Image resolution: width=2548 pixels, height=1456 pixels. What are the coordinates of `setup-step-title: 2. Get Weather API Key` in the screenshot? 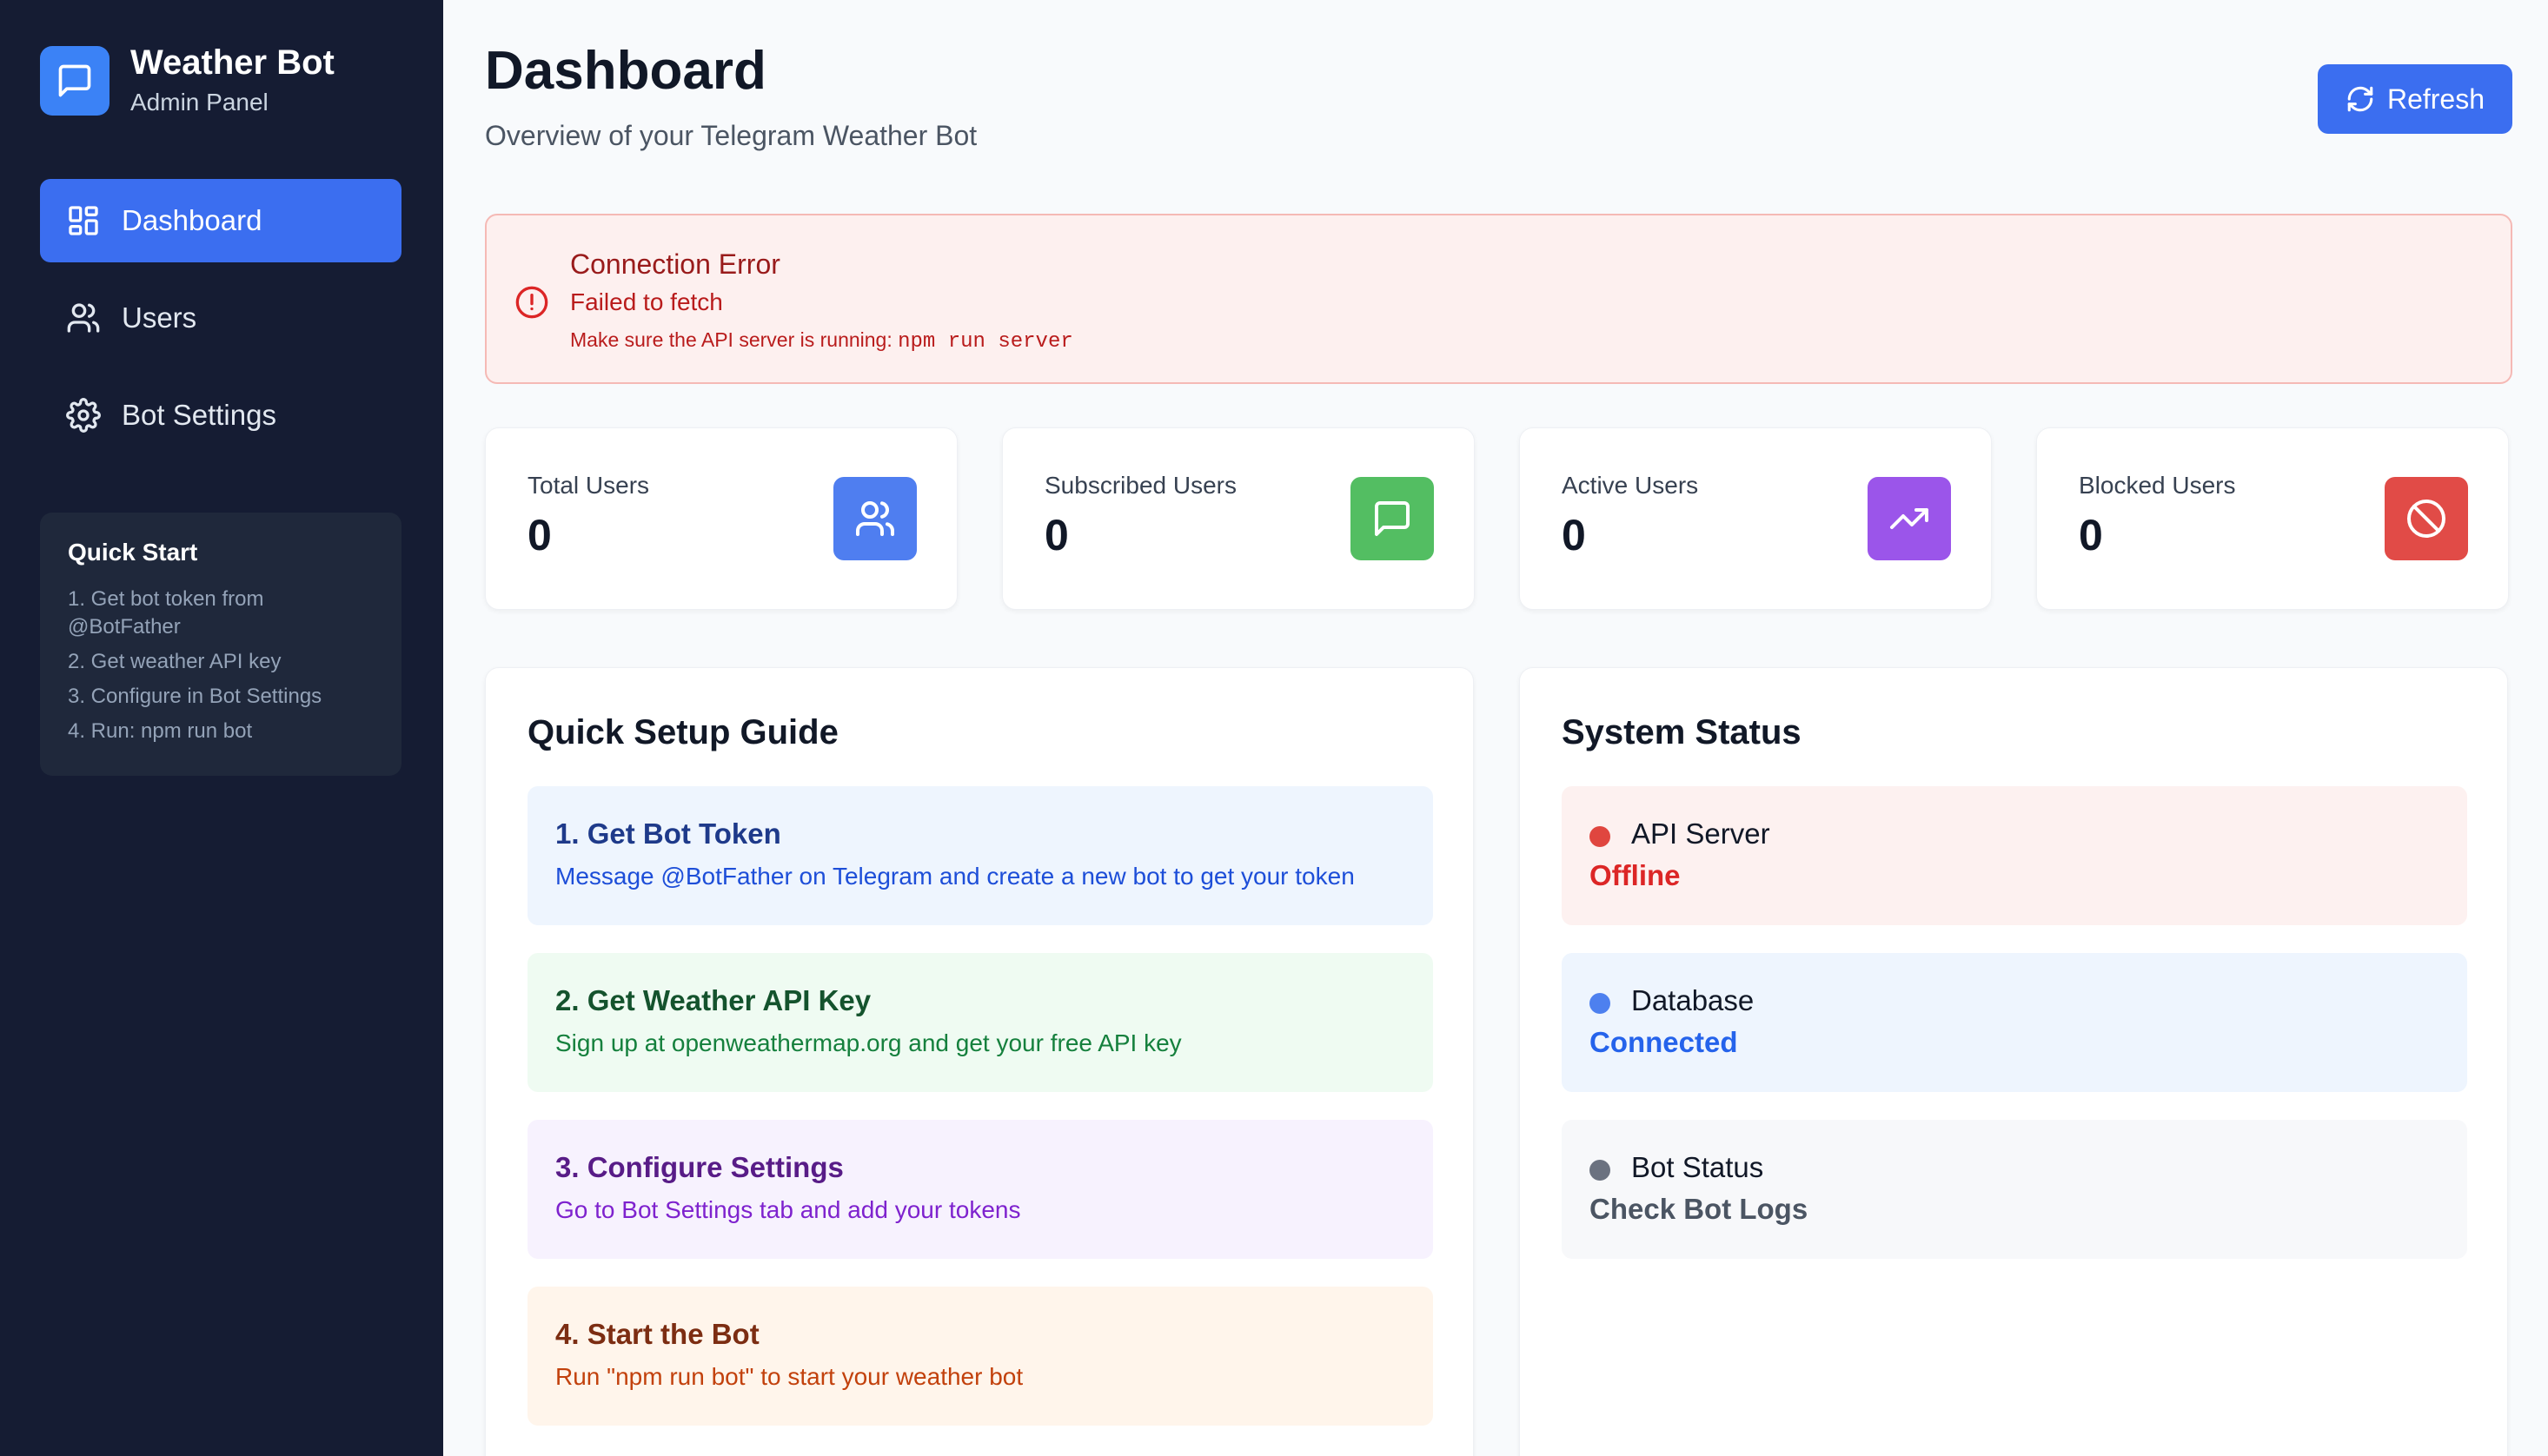 It's located at (714, 1000).